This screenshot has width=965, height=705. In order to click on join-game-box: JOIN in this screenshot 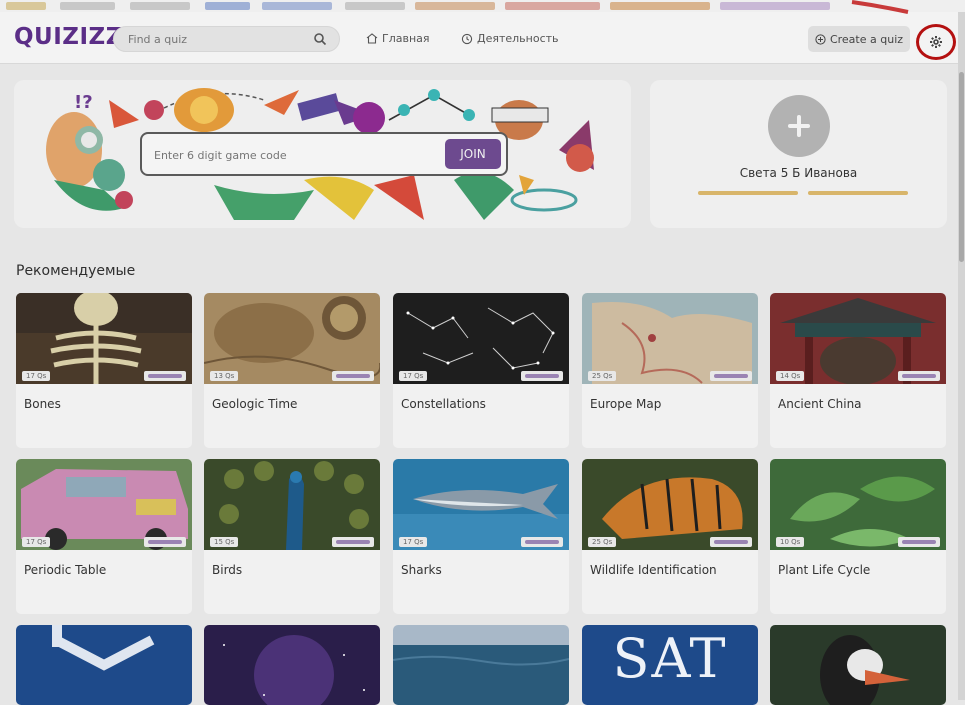, I will do `click(324, 154)`.